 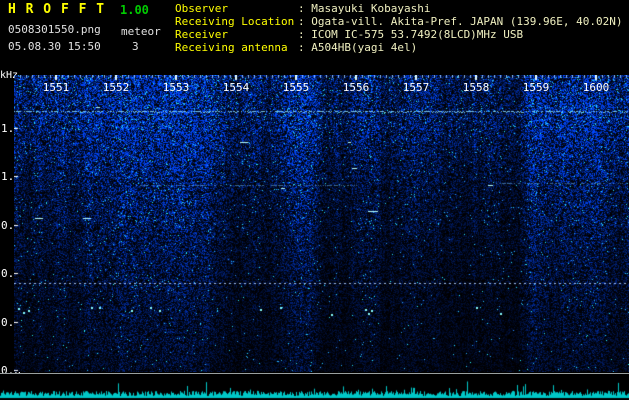 I want to click on level-strip-canvas, so click(x=314, y=388).